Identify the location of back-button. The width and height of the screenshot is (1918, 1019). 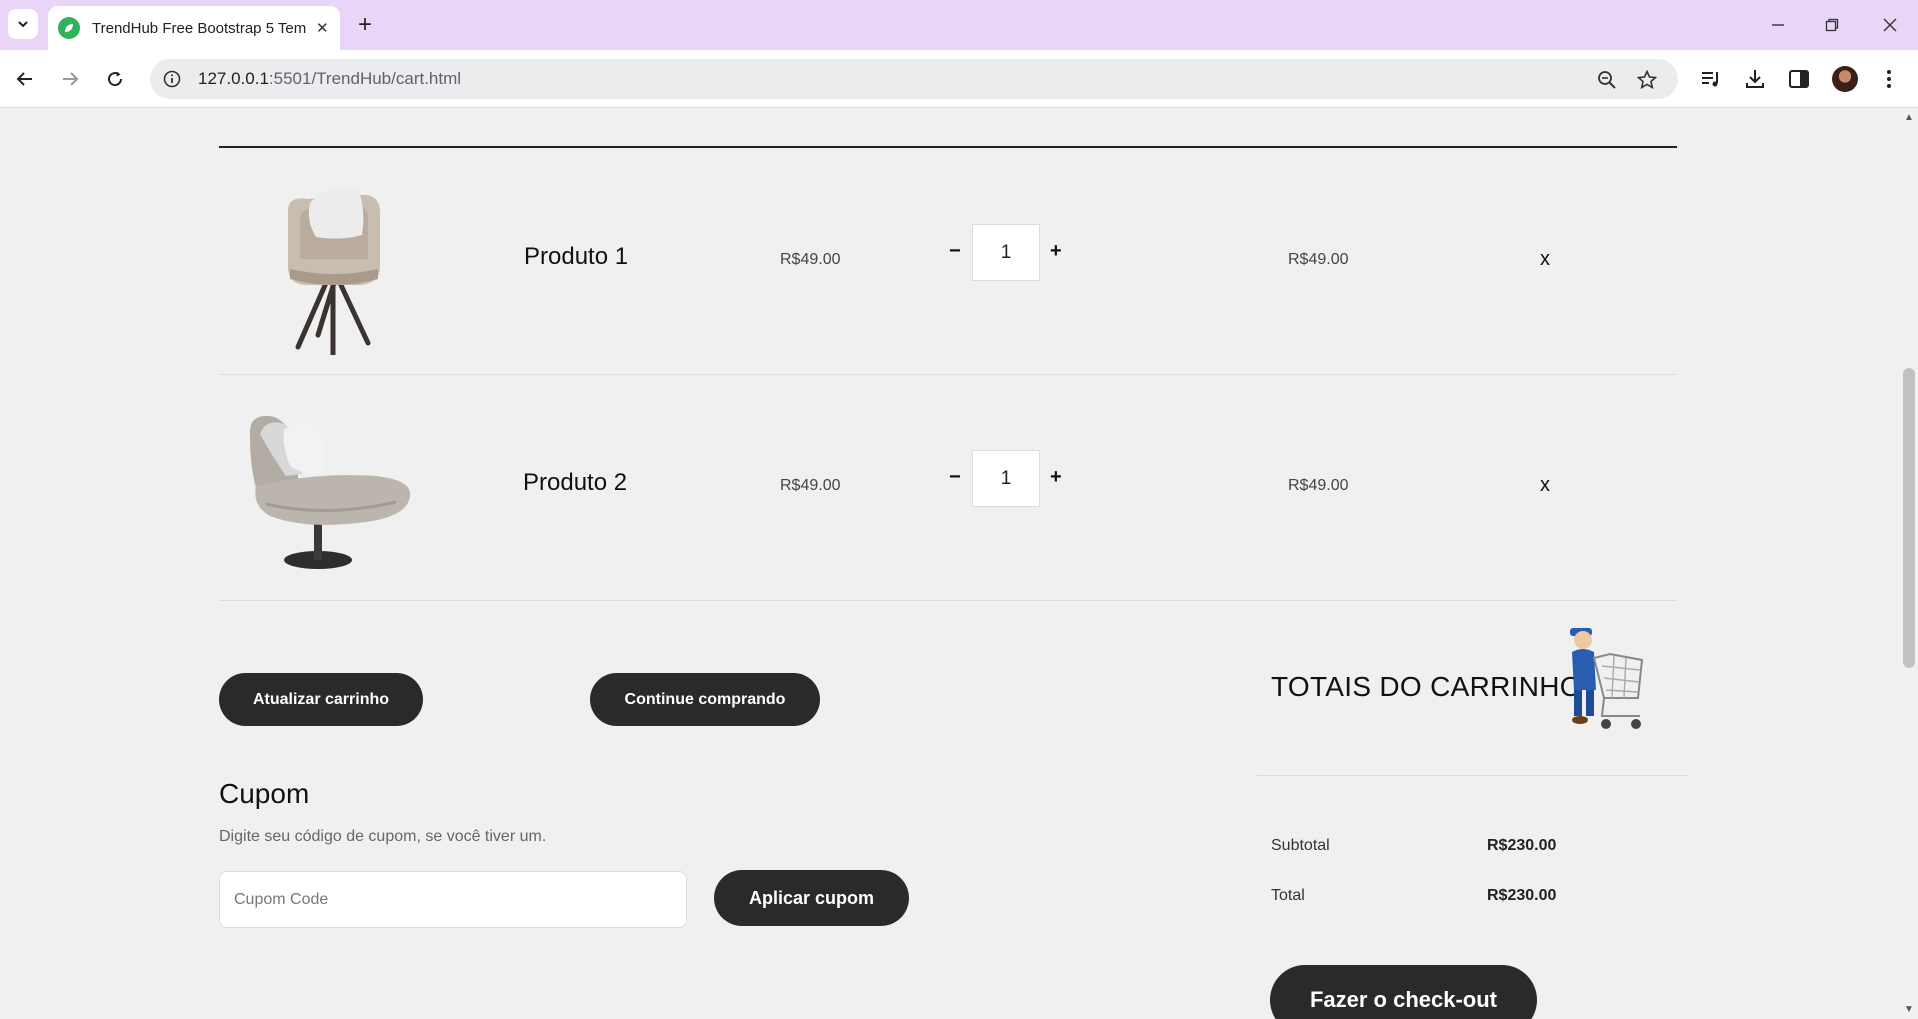
(25, 79).